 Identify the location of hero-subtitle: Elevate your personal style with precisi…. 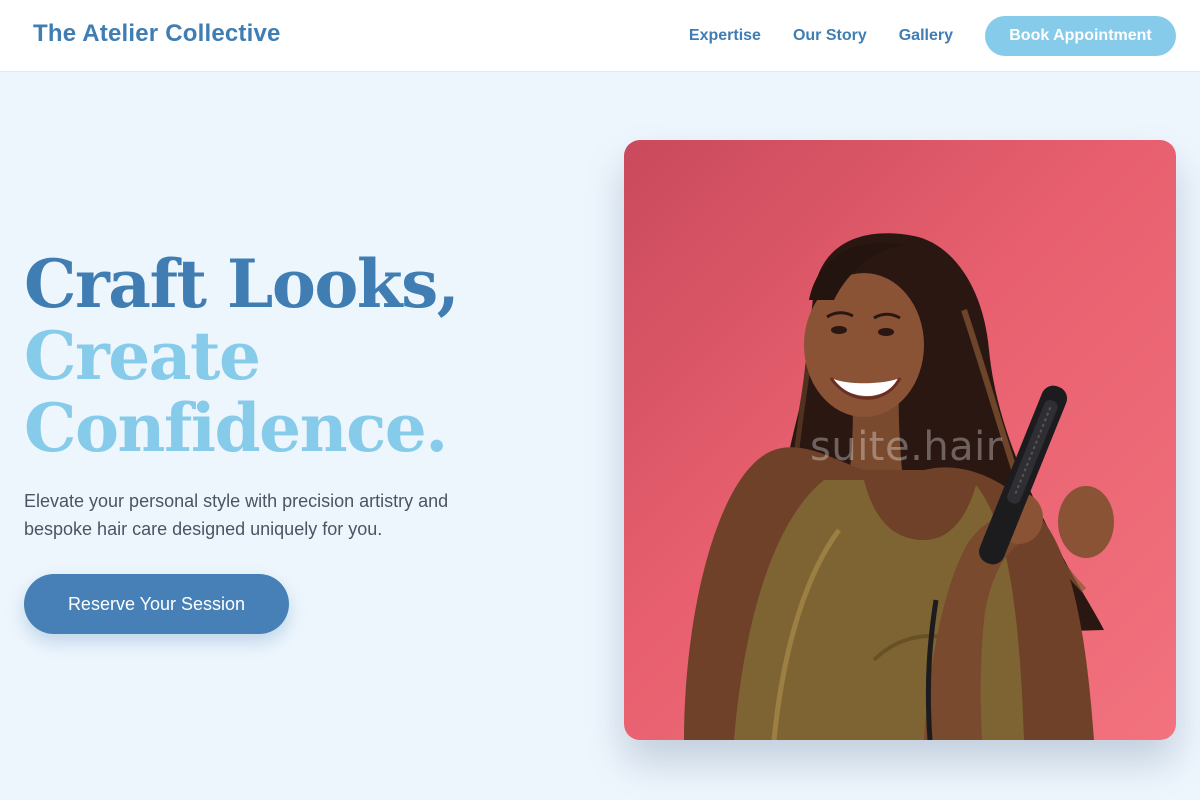
(236, 515).